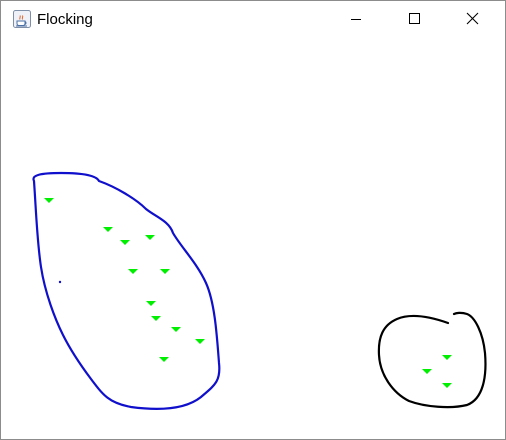 This screenshot has width=506, height=440. Describe the element at coordinates (432, 360) in the screenshot. I see `flock-b-outline` at that location.